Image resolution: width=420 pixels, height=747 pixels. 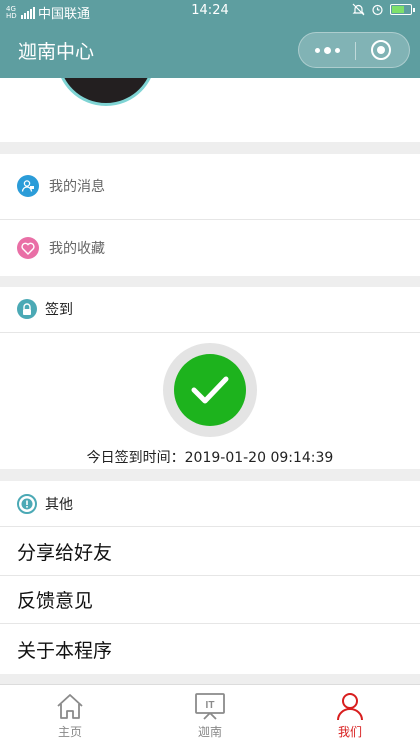 I want to click on it-monitor-icon: IT, so click(x=210, y=706).